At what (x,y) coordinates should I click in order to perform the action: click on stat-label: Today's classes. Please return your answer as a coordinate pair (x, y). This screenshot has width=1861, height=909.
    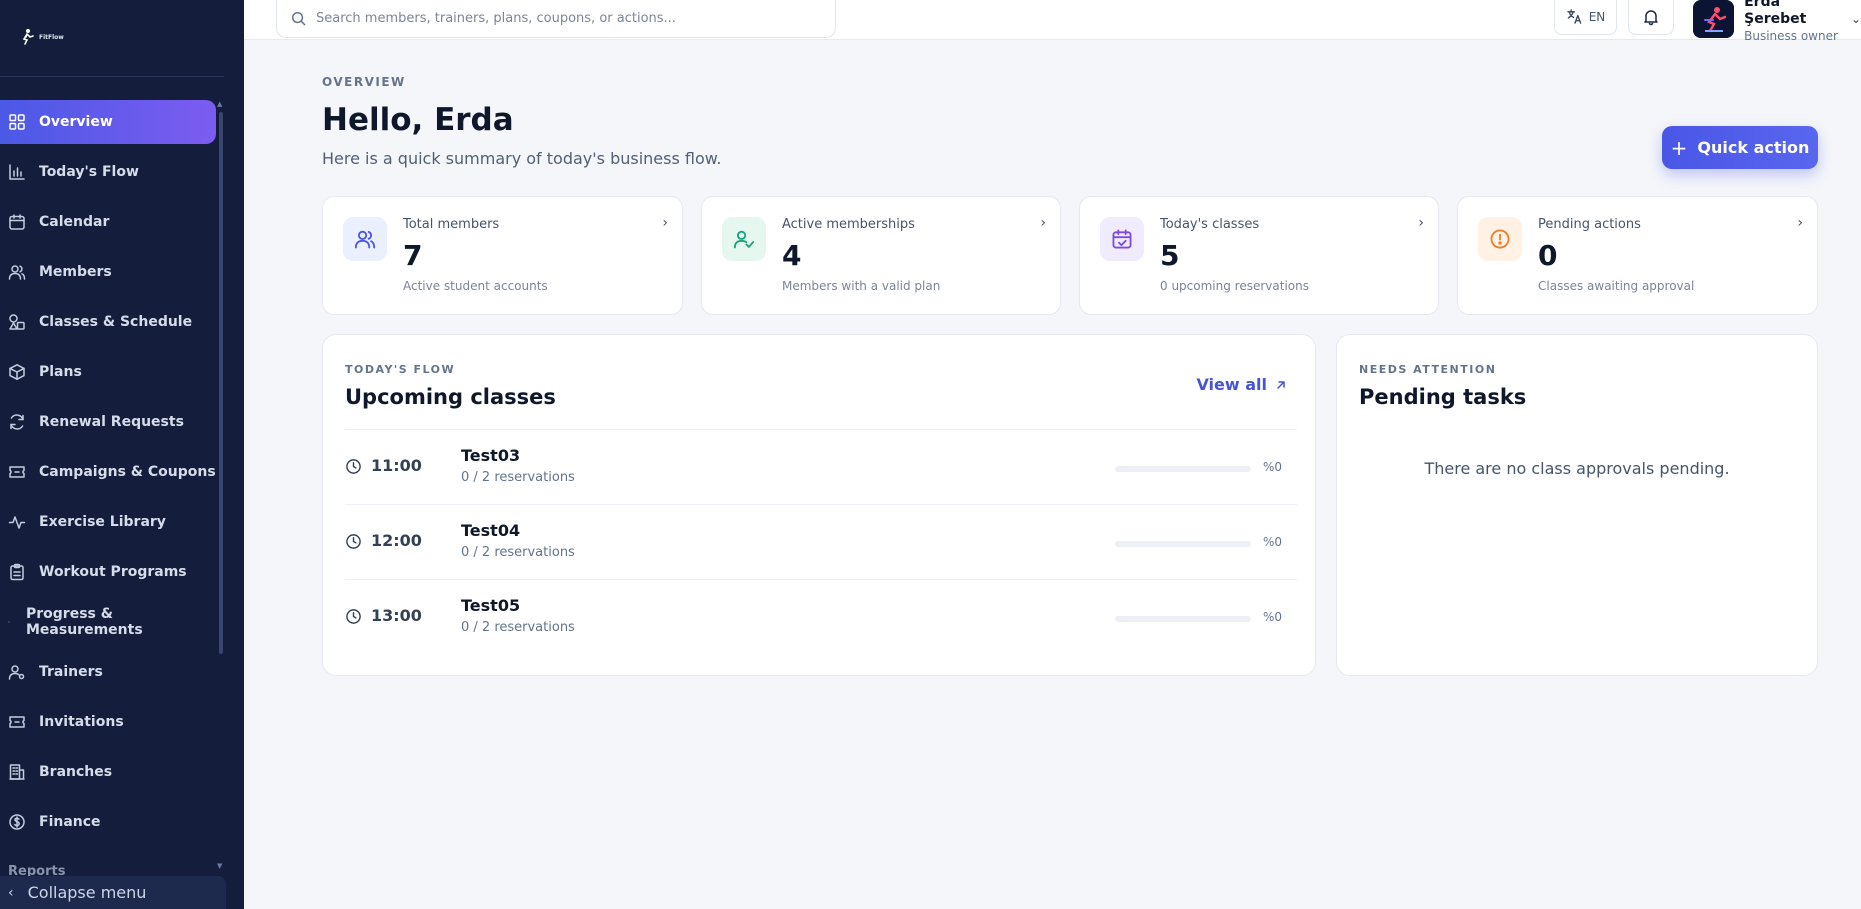
    Looking at the image, I should click on (1210, 224).